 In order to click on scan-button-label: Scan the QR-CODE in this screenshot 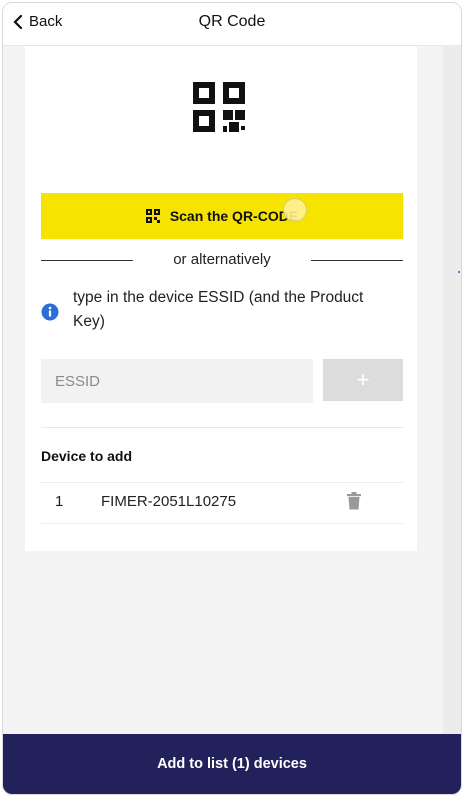, I will do `click(234, 216)`.